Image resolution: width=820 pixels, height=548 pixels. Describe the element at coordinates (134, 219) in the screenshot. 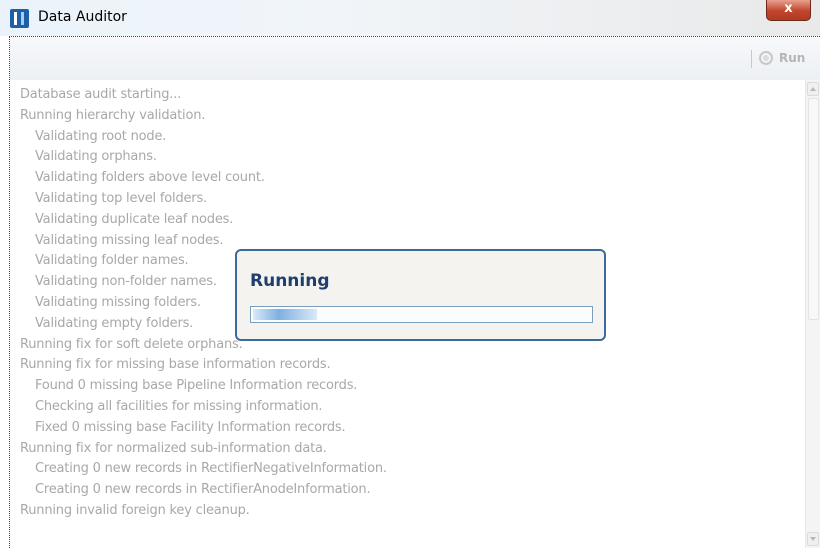

I see `log-line: Validating duplicate leaf nodes.` at that location.